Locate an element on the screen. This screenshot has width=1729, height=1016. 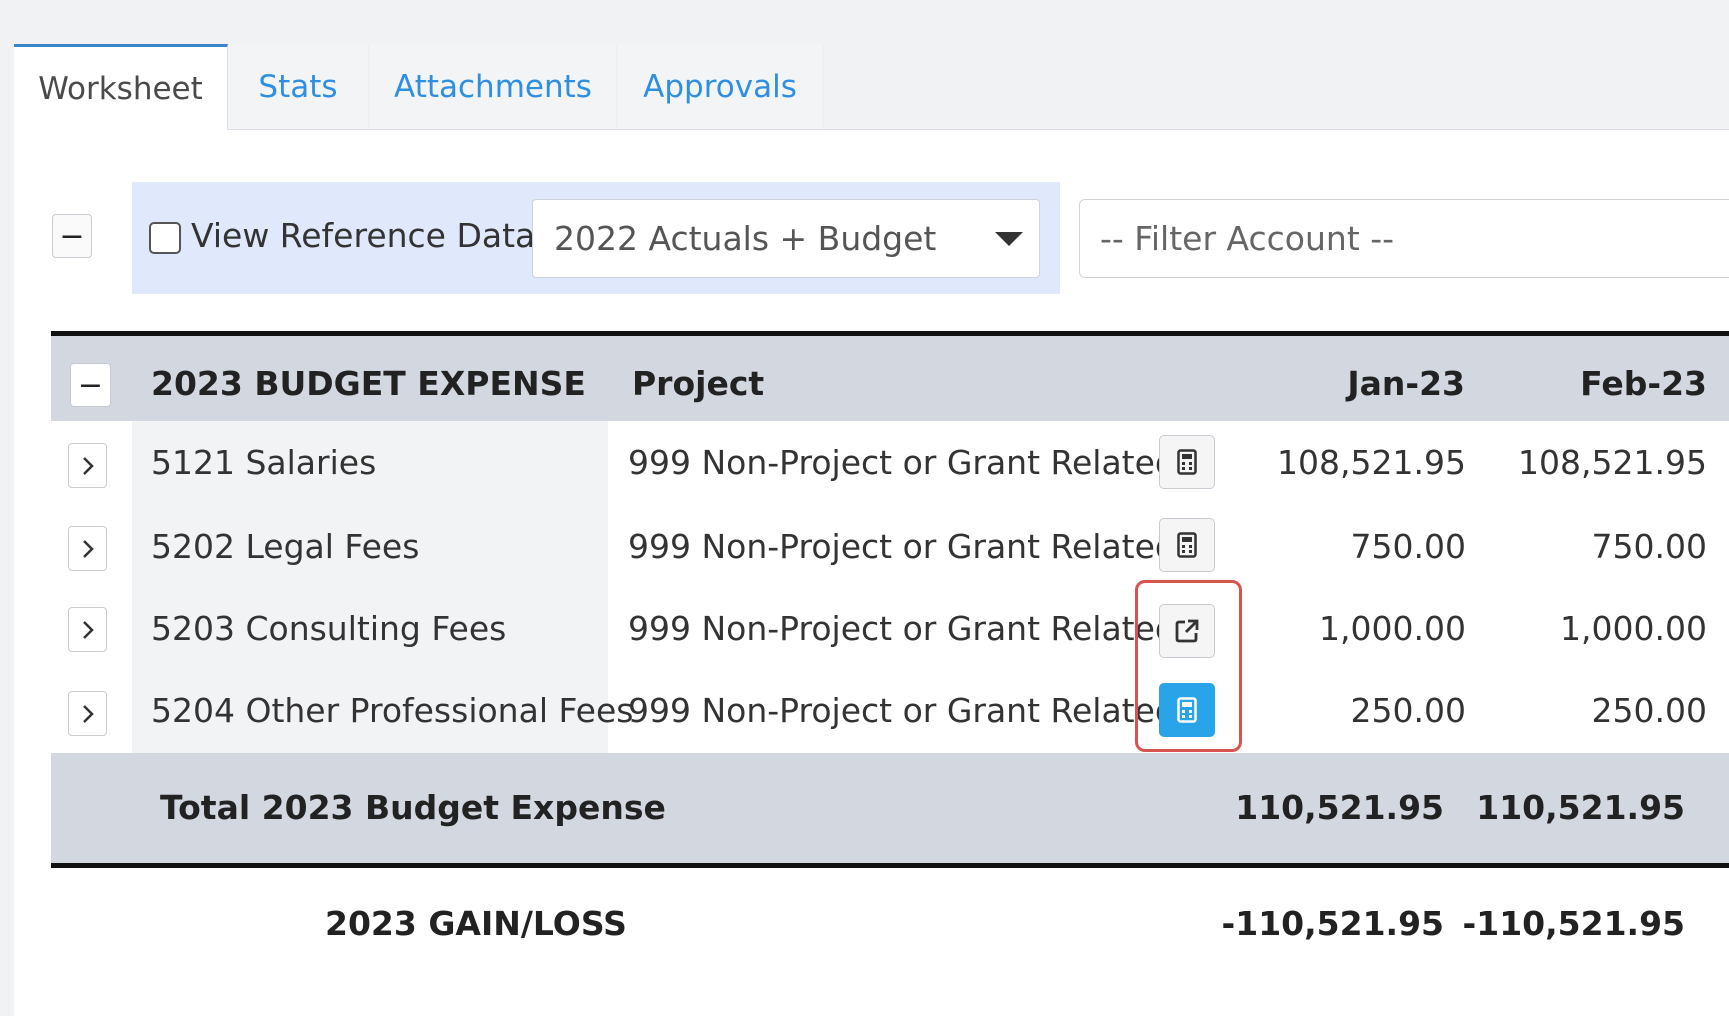
highlight-box is located at coordinates (1188, 666).